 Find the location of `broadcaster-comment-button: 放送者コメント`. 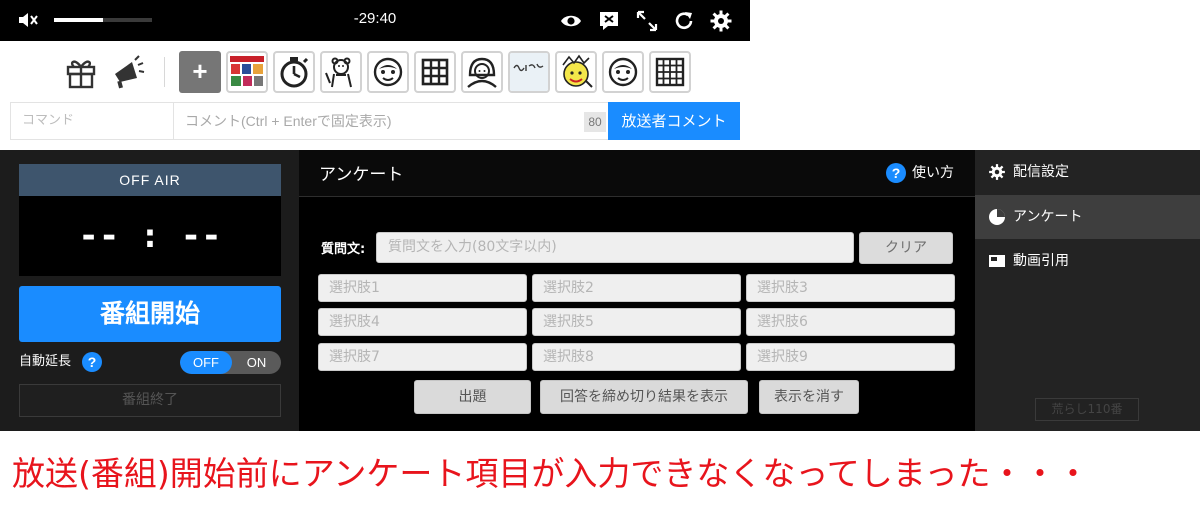

broadcaster-comment-button: 放送者コメント is located at coordinates (674, 121).